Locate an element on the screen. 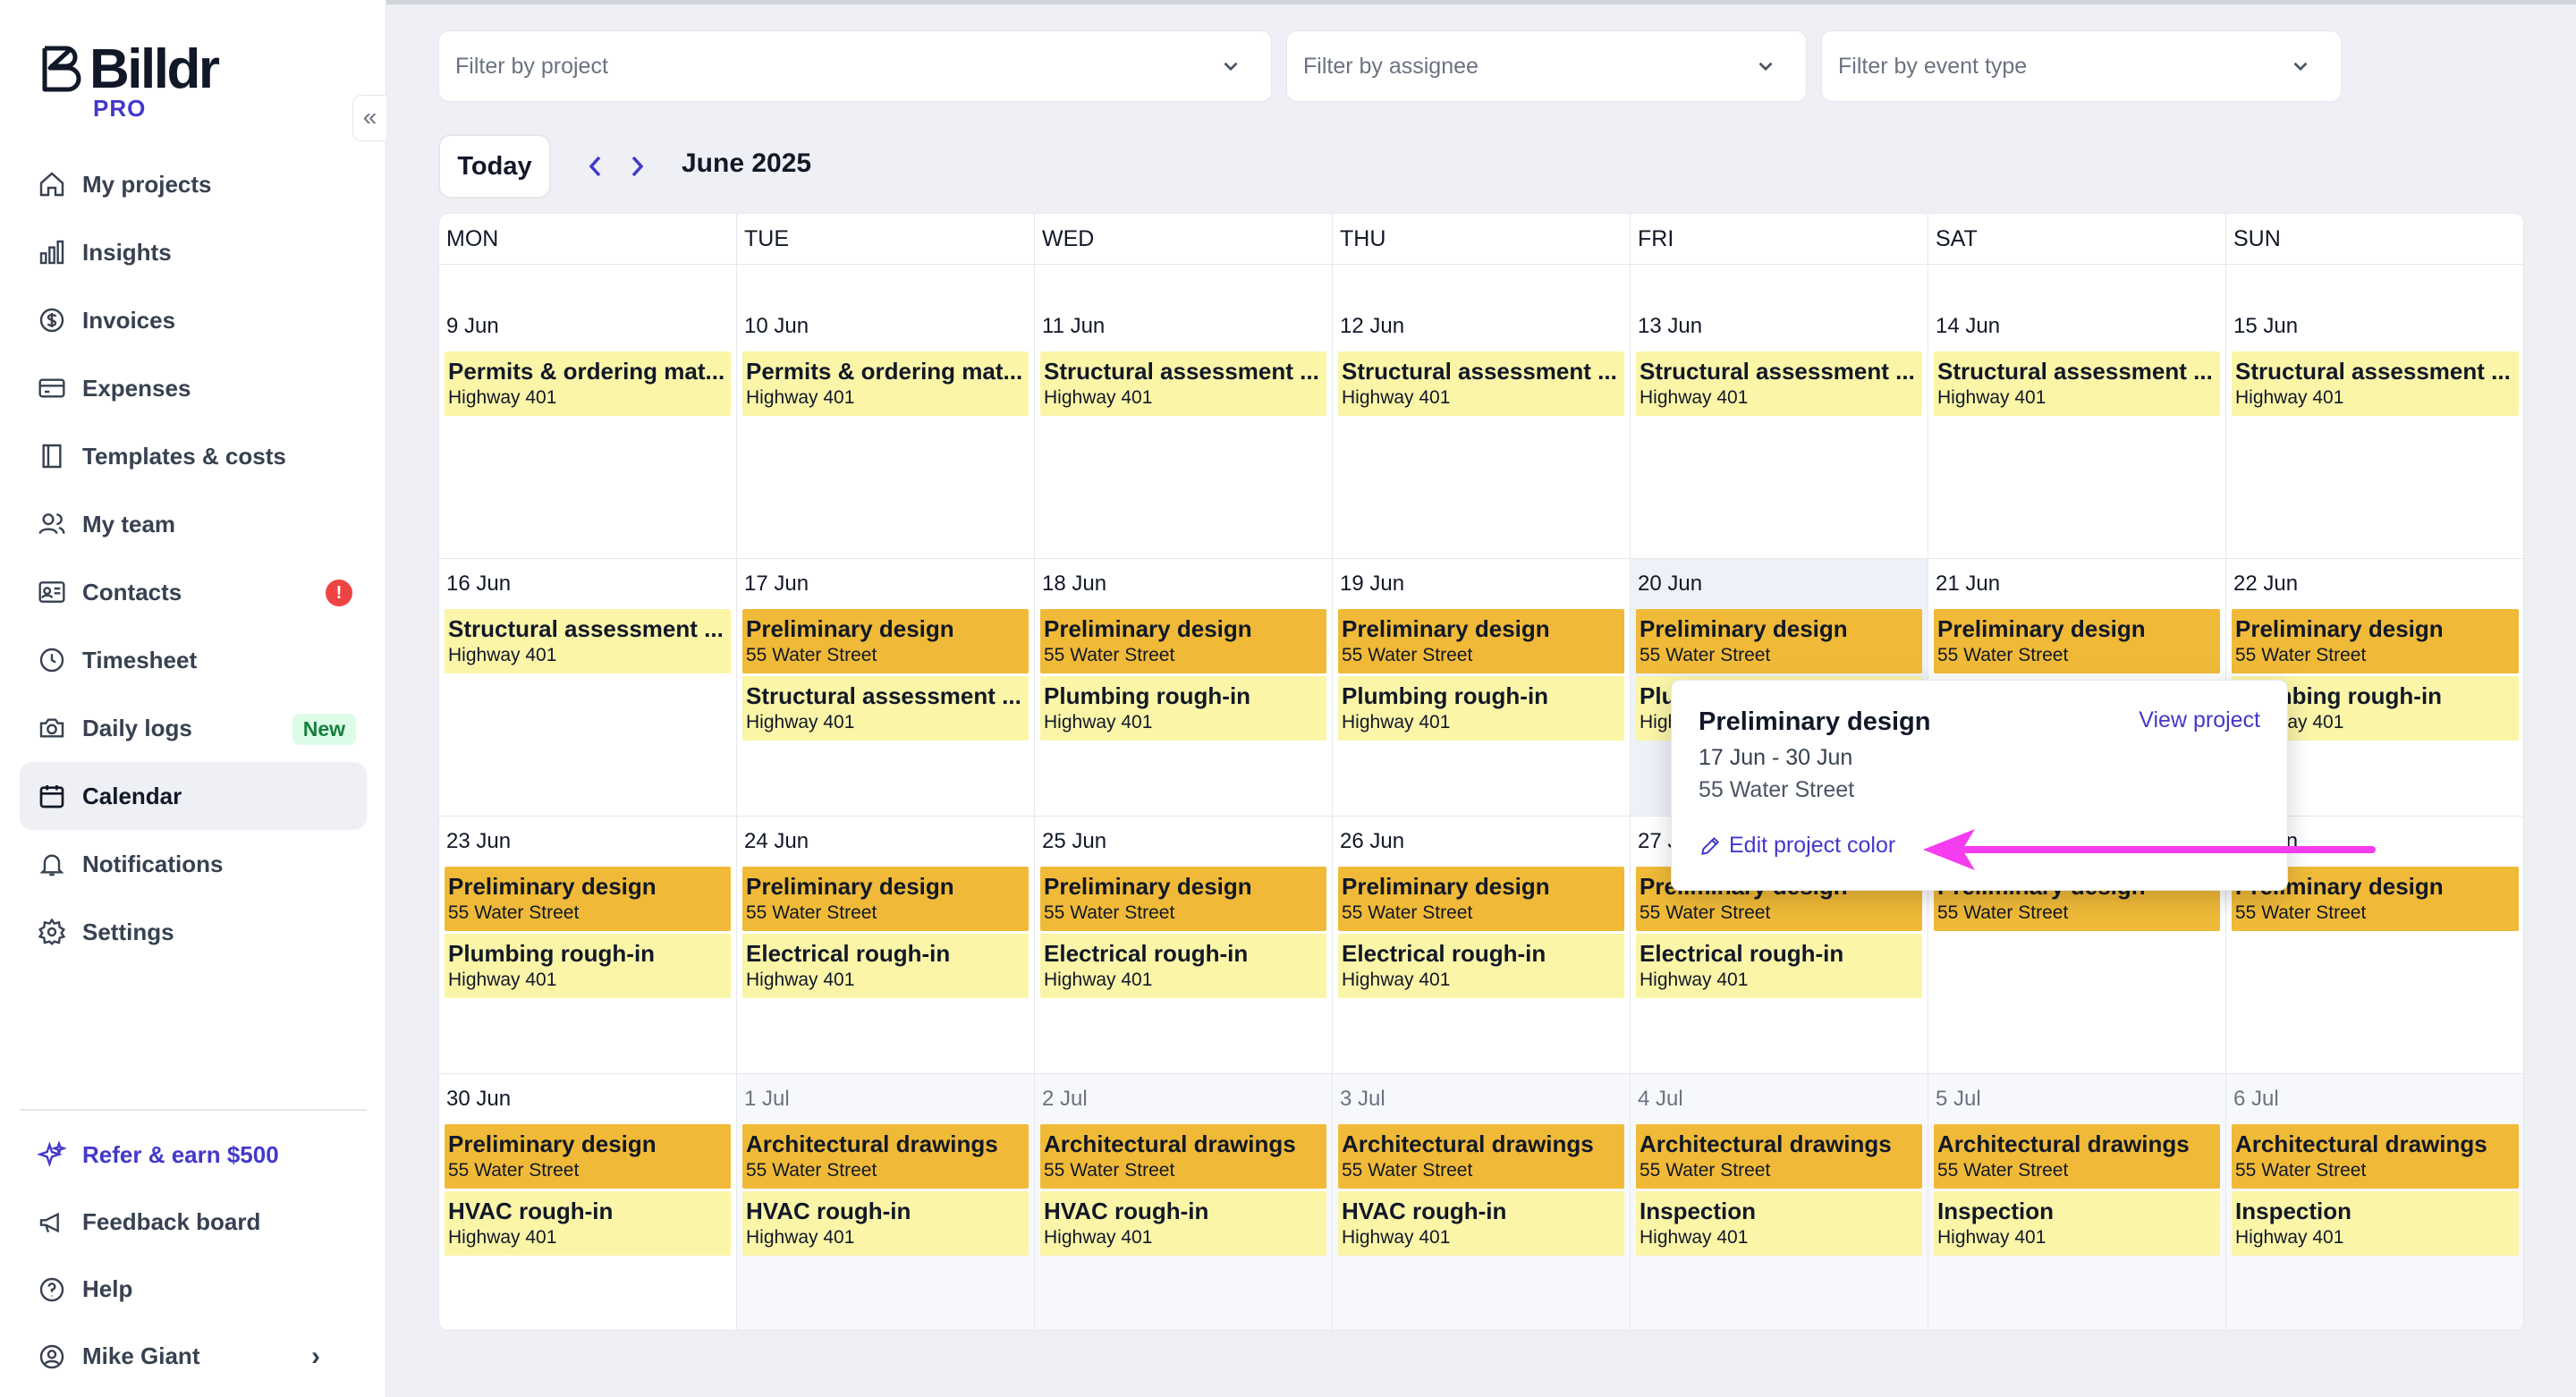 This screenshot has width=2576, height=1397. event-project: Highway 401 is located at coordinates (800, 1237).